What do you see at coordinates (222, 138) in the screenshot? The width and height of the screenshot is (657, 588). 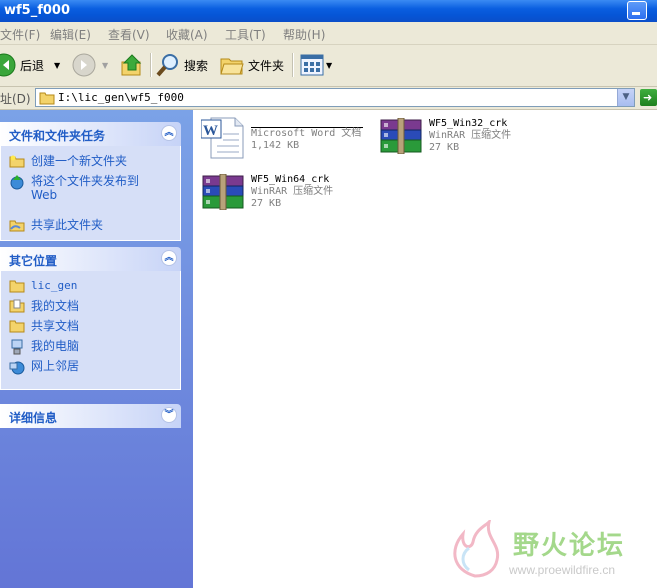 I see `word-doc-icon: W` at bounding box center [222, 138].